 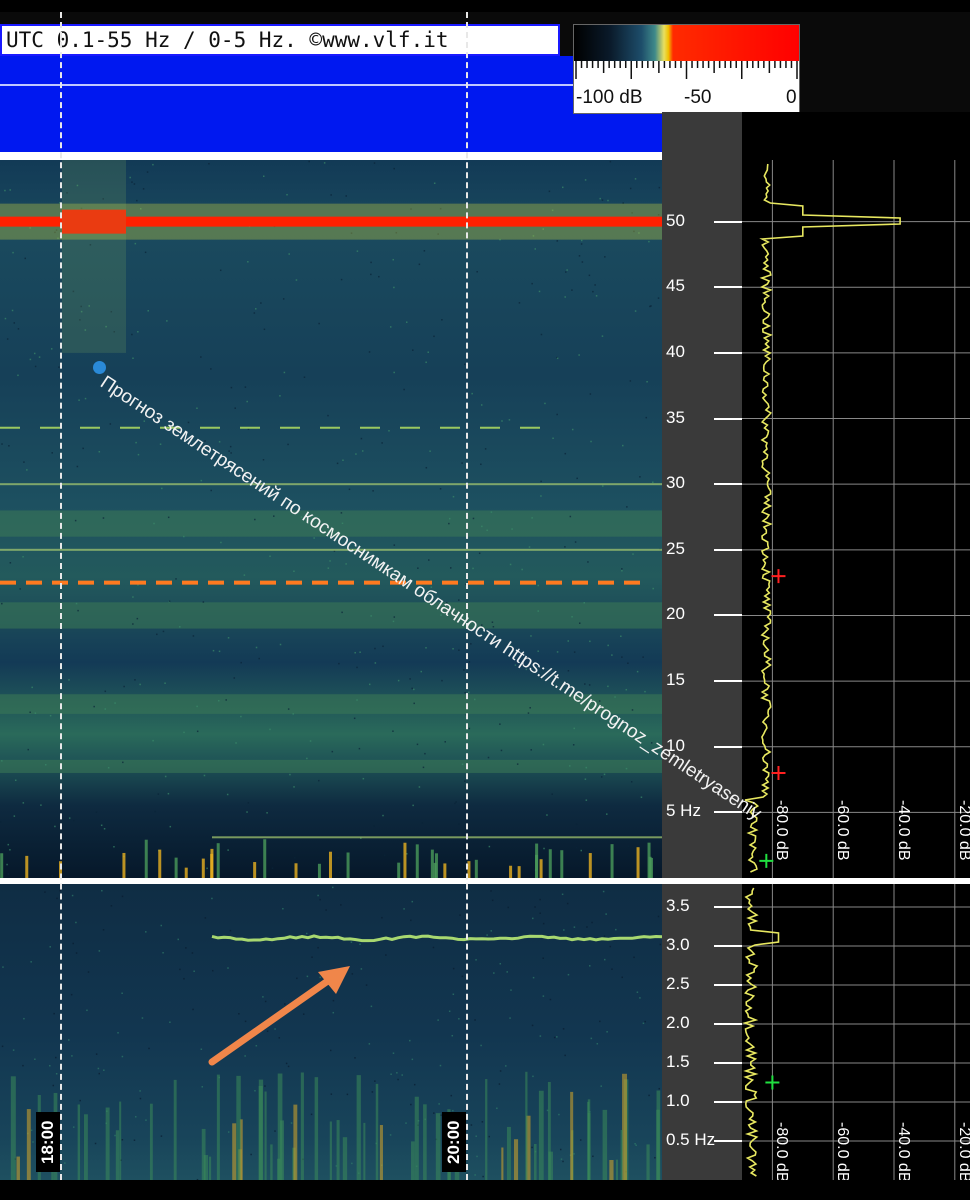 What do you see at coordinates (485, 1190) in the screenshot?
I see `bottom-border` at bounding box center [485, 1190].